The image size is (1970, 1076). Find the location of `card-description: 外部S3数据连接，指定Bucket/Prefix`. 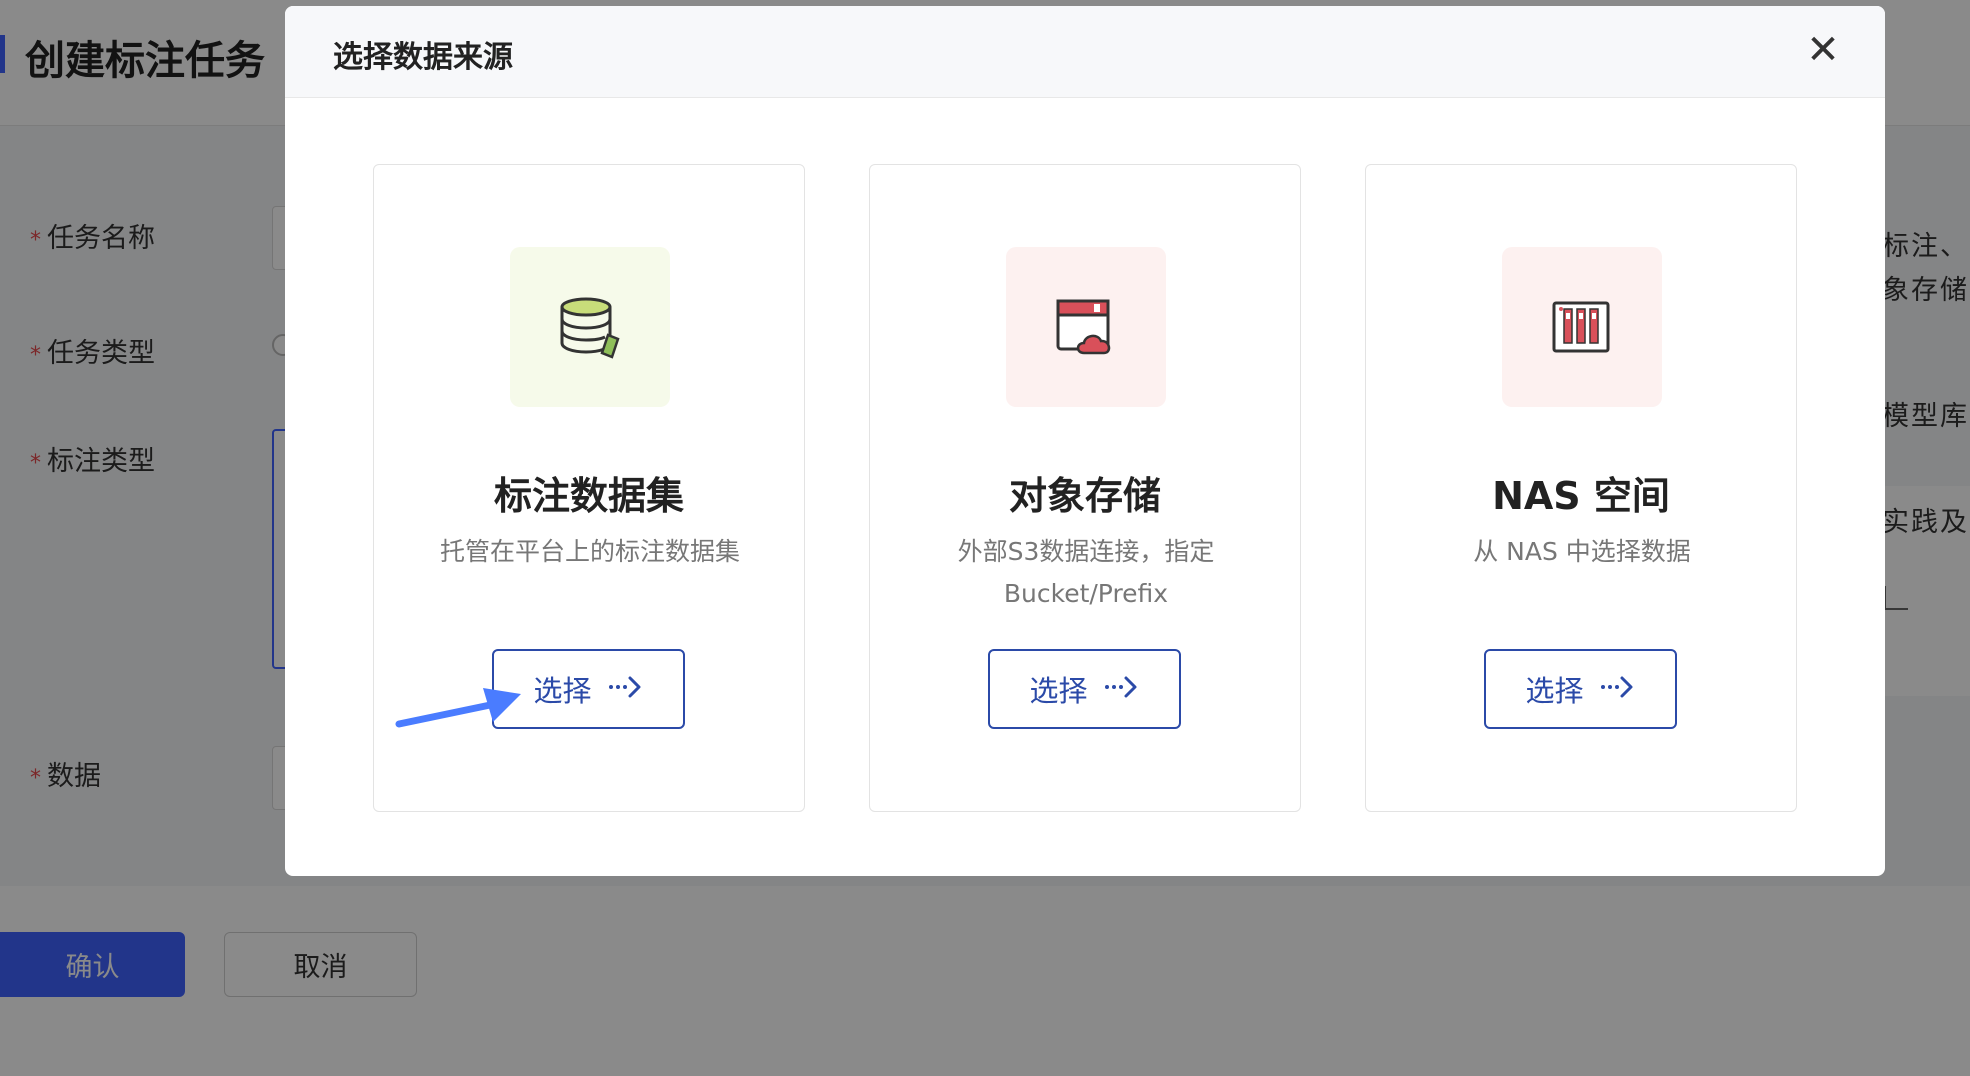

card-description: 外部S3数据连接，指定Bucket/Prefix is located at coordinates (1086, 572).